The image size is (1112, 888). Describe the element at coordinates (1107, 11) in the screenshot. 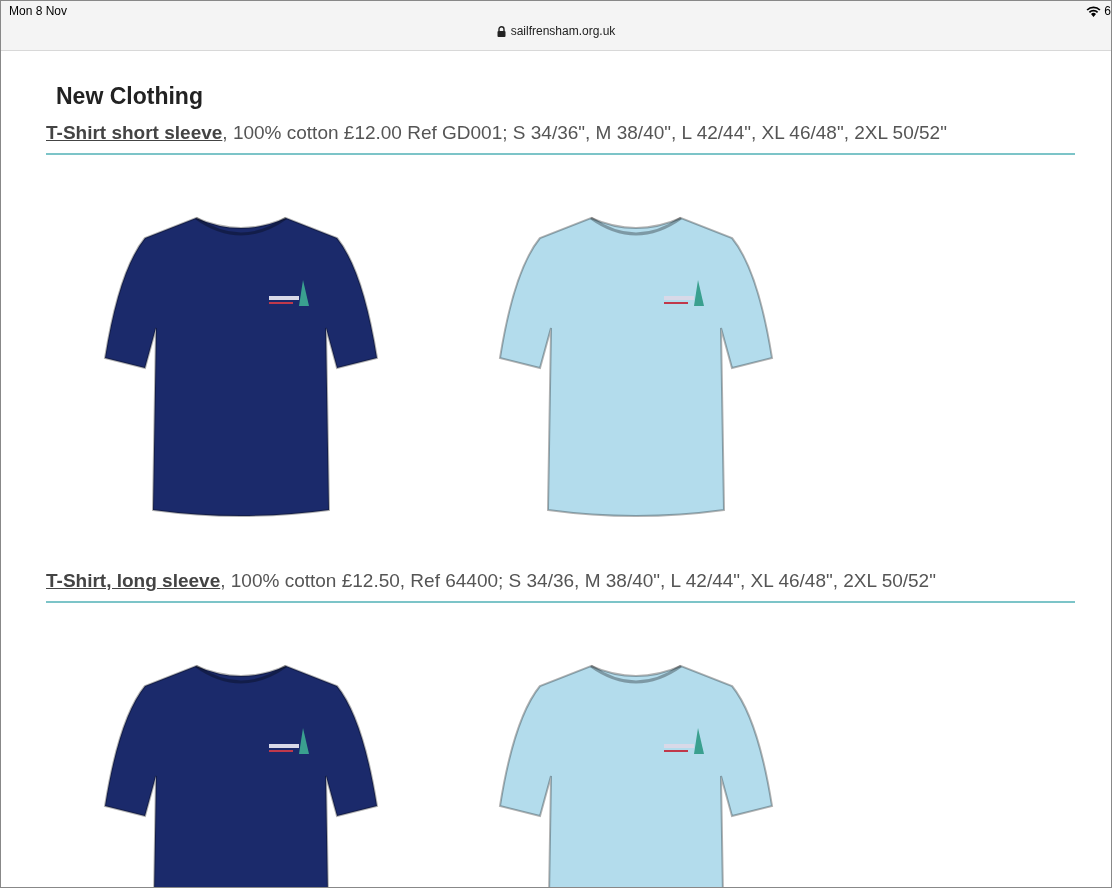

I see `battery-percent: 6` at that location.